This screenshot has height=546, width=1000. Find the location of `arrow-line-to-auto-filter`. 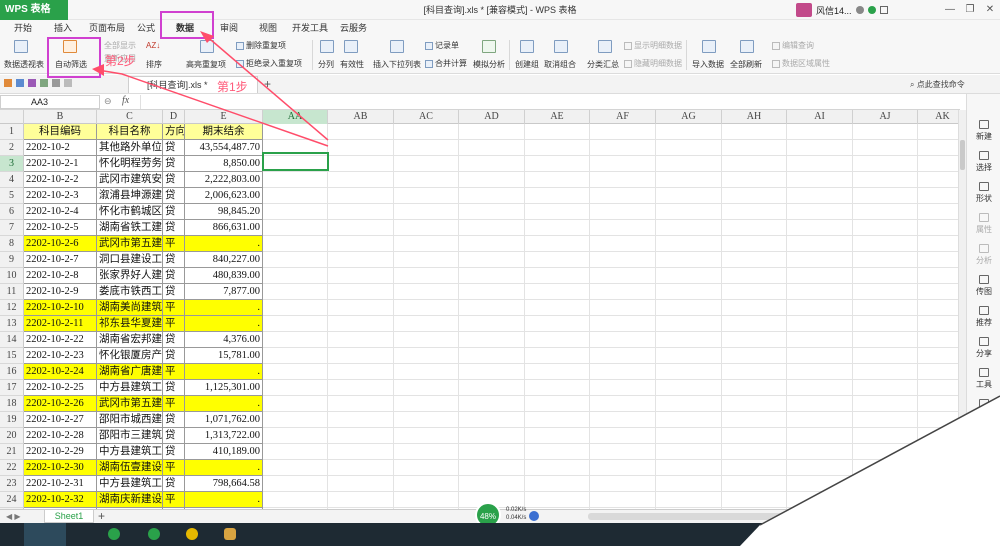

arrow-line-to-auto-filter is located at coordinates (213, 108).